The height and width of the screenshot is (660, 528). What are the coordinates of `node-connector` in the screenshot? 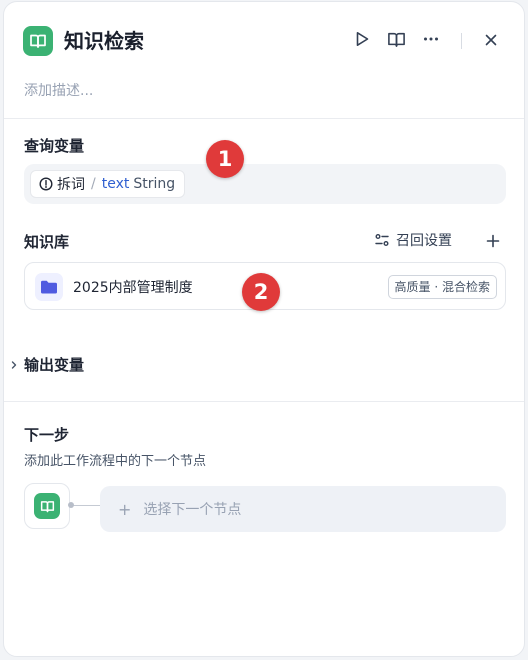 It's located at (85, 505).